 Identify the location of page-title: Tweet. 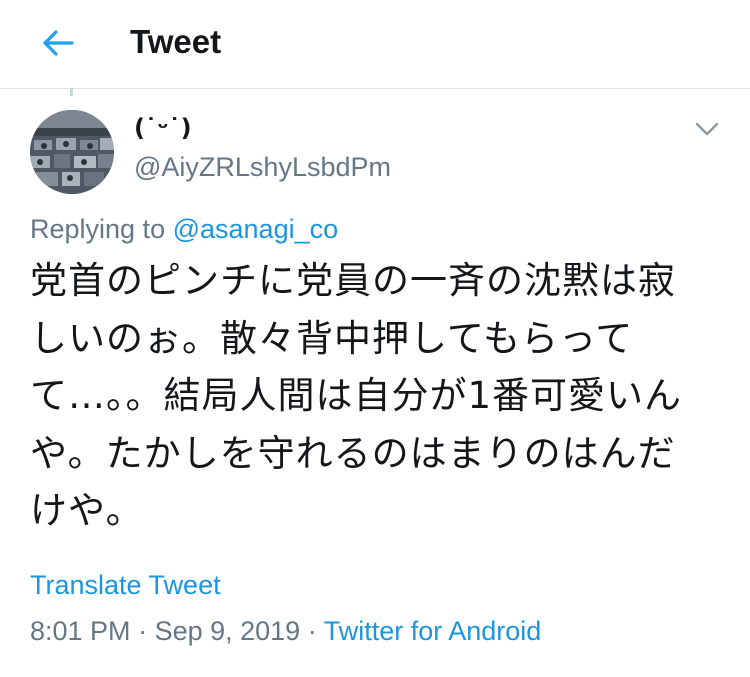
(176, 41).